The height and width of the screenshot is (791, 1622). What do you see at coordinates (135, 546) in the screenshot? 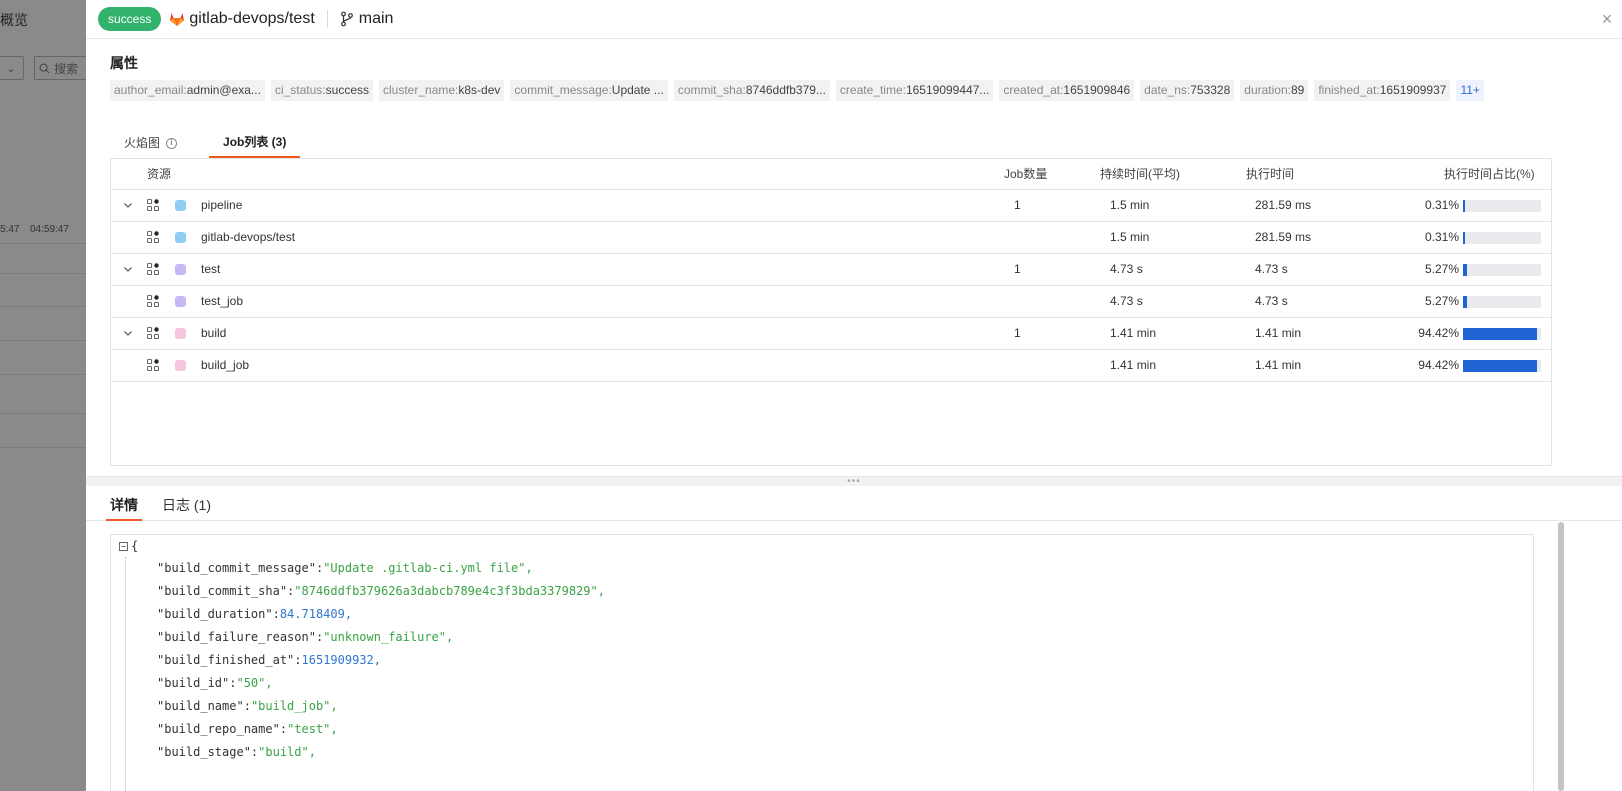
I see `json-open-brace: {` at bounding box center [135, 546].